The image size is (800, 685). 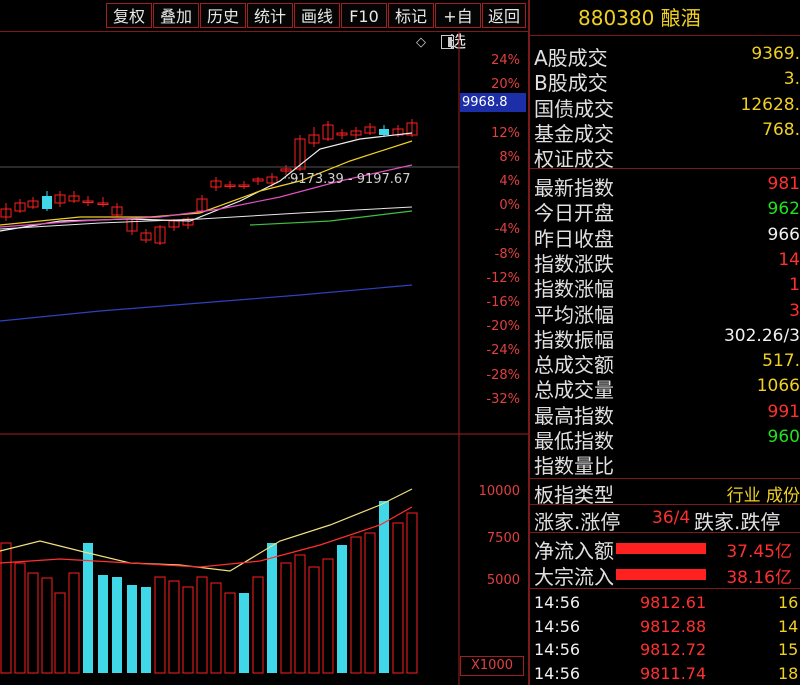 What do you see at coordinates (574, 466) in the screenshot?
I see `row-label: 指数量比` at bounding box center [574, 466].